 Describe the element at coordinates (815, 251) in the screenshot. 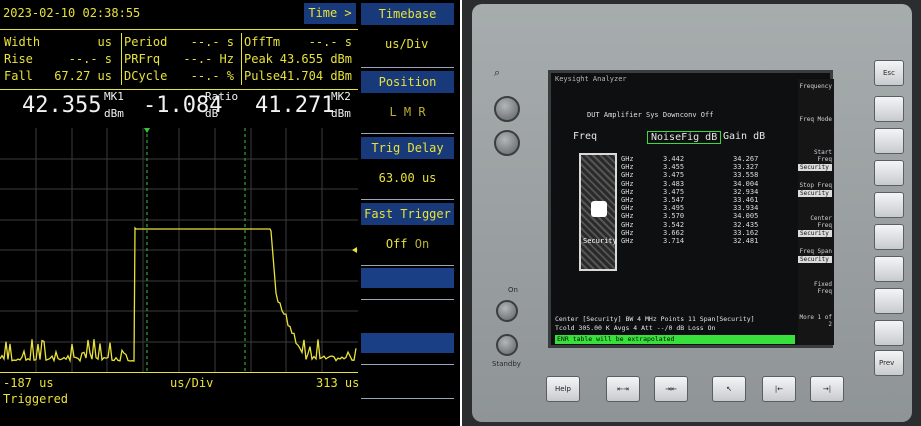

I see `softkey-text: Freq Span` at that location.